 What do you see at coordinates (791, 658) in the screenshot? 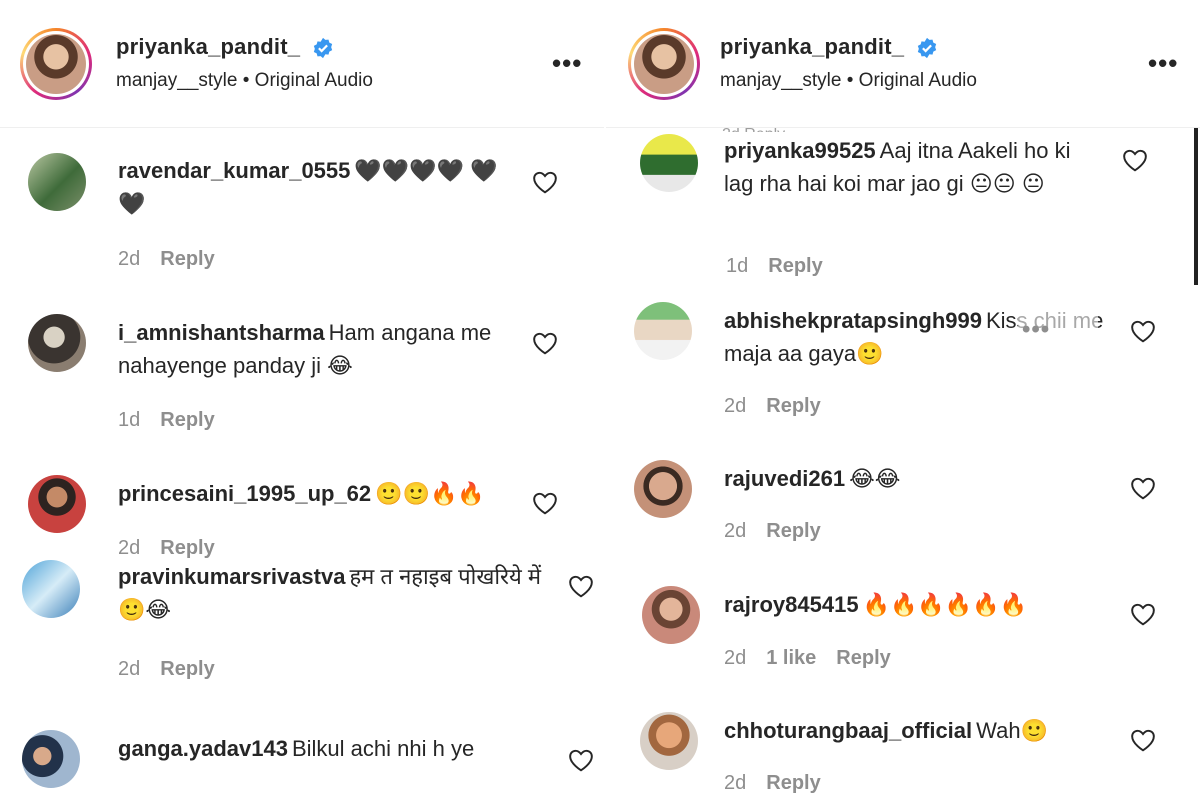
I see `like-count: 1 like` at bounding box center [791, 658].